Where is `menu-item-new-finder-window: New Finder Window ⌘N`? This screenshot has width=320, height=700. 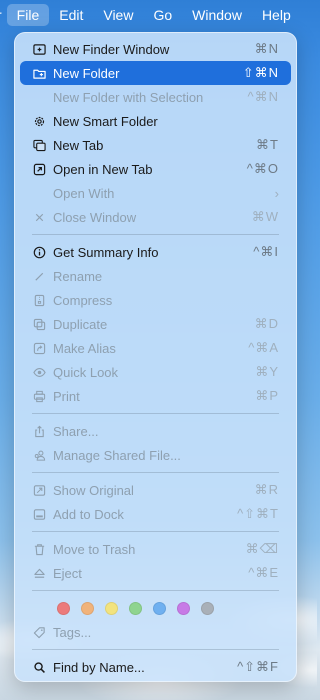 menu-item-new-finder-window: New Finder Window ⌘N is located at coordinates (155, 49).